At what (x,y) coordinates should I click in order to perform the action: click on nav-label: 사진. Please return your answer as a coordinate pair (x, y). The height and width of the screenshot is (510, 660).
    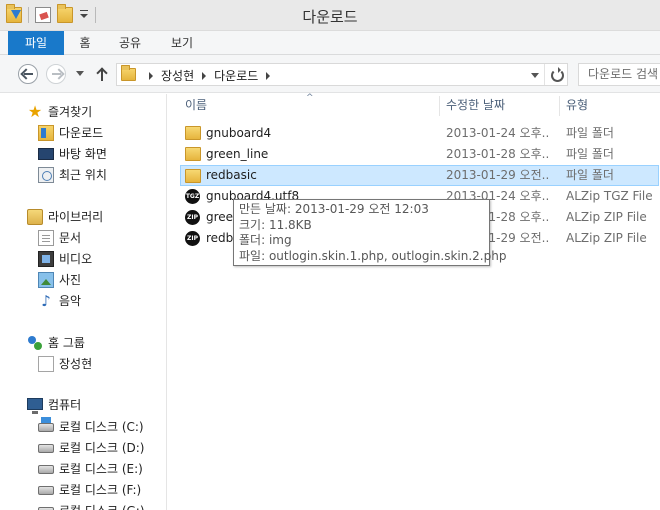
    Looking at the image, I should click on (70, 280).